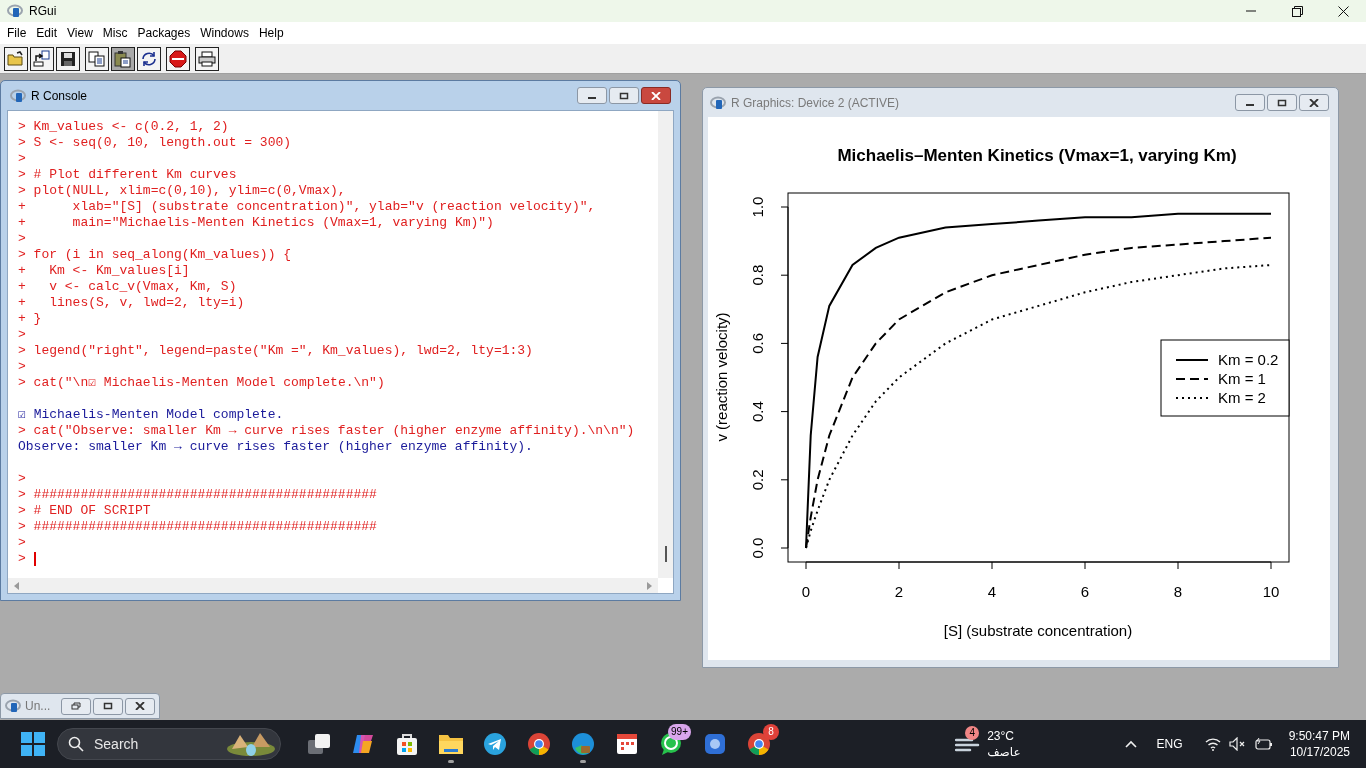 This screenshot has width=1366, height=768. What do you see at coordinates (1038, 630) in the screenshot?
I see `x-axis-label: [S] (substrate concentration)` at bounding box center [1038, 630].